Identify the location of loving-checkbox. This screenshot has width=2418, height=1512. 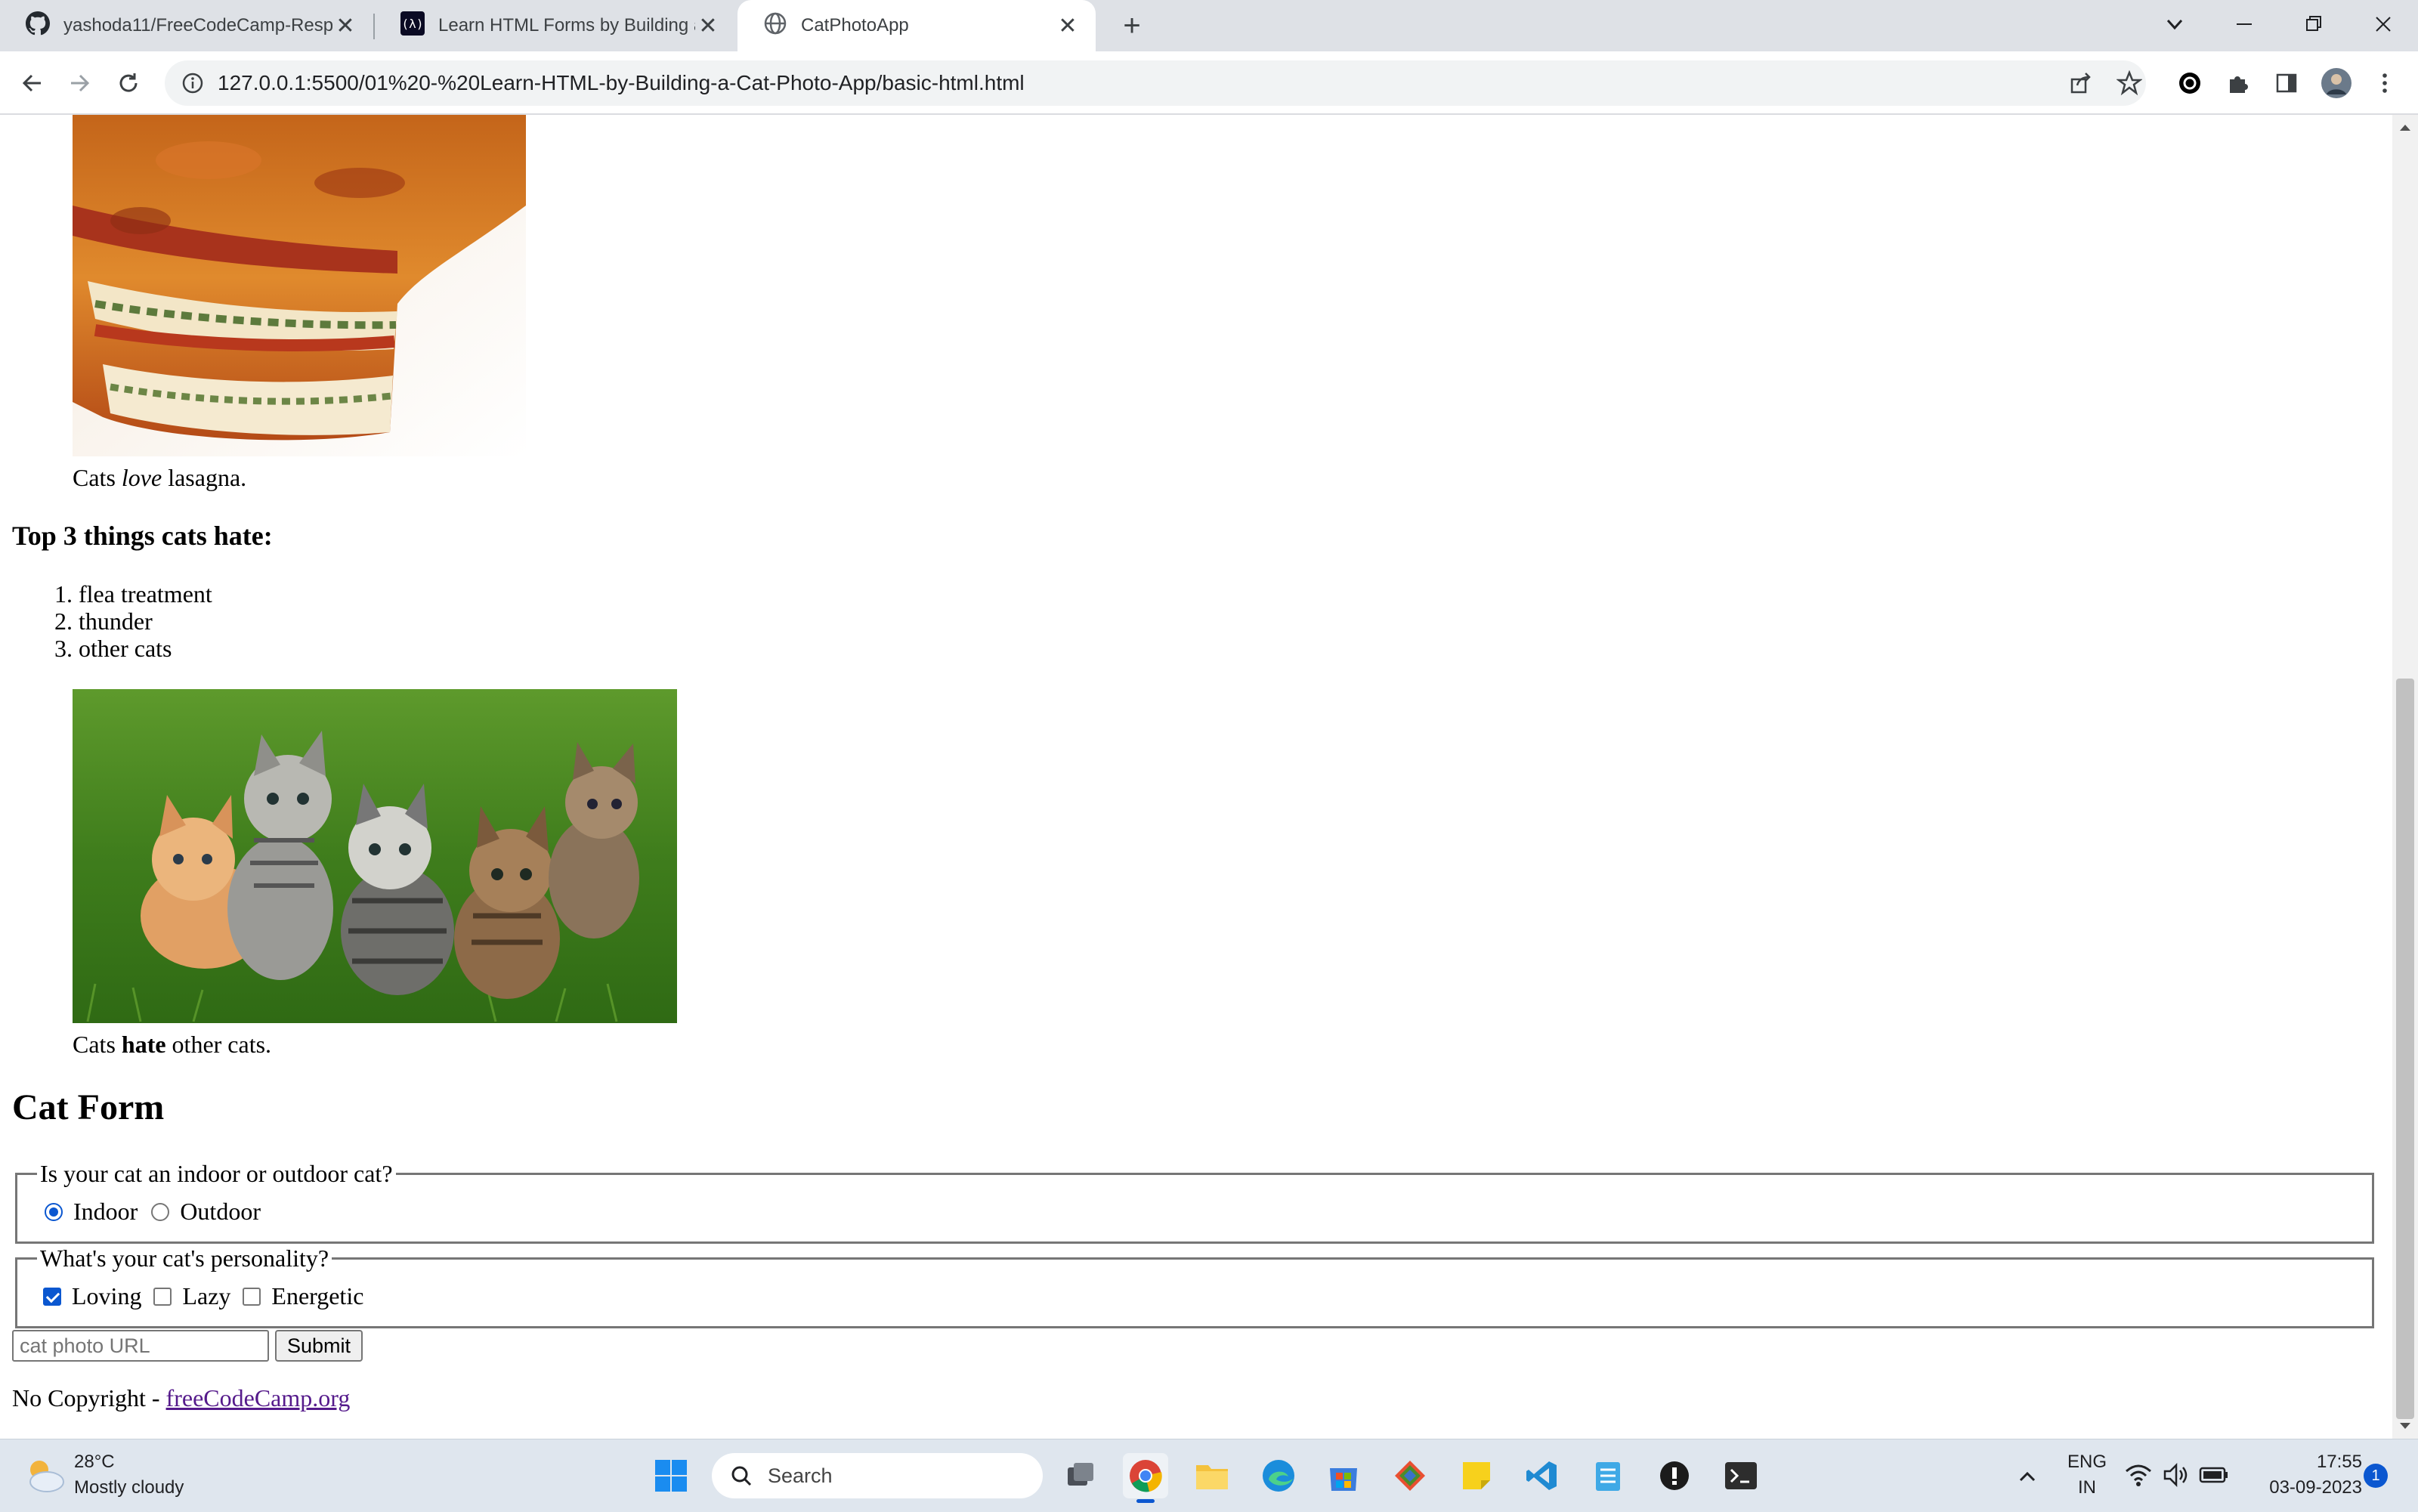
(52, 1296).